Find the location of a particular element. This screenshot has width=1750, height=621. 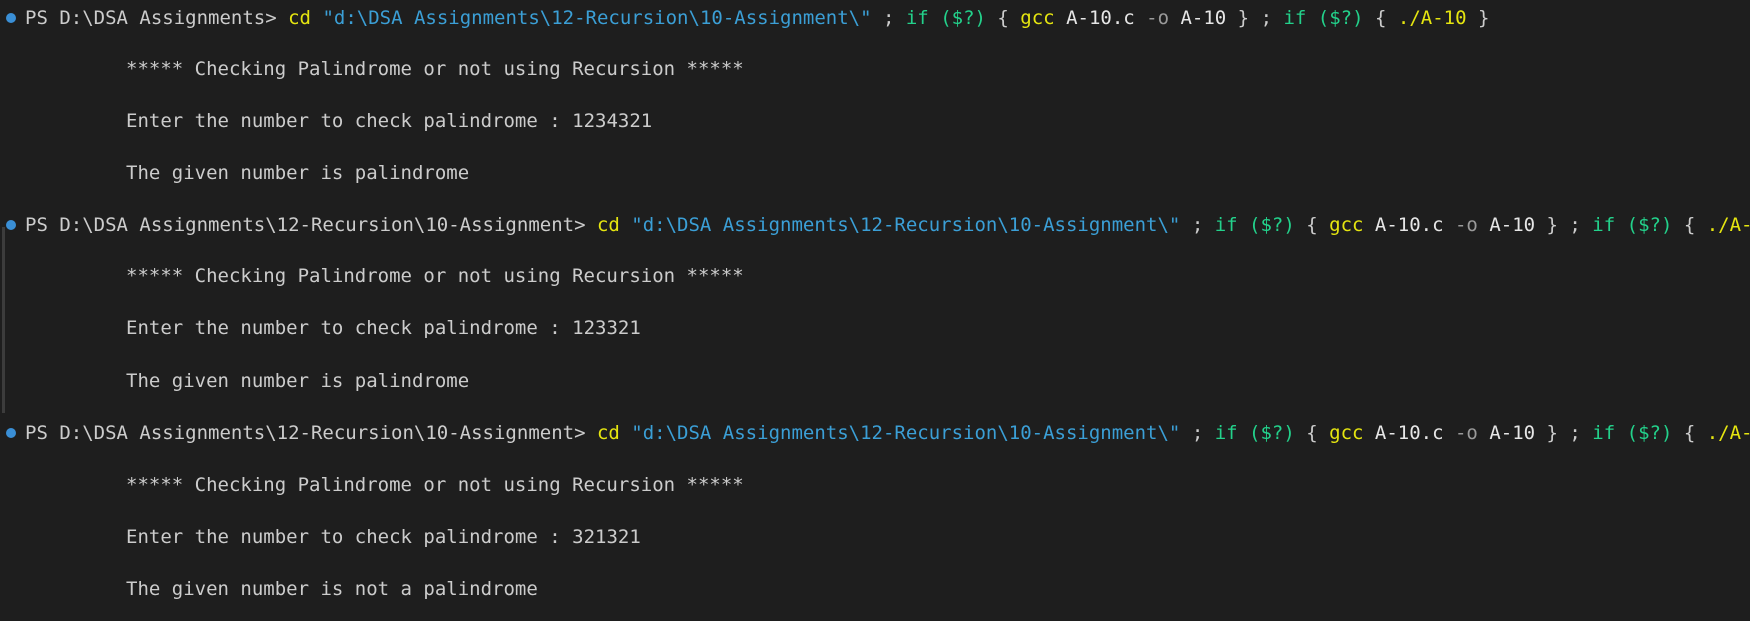

command-gutter is located at coordinates (3, 320).